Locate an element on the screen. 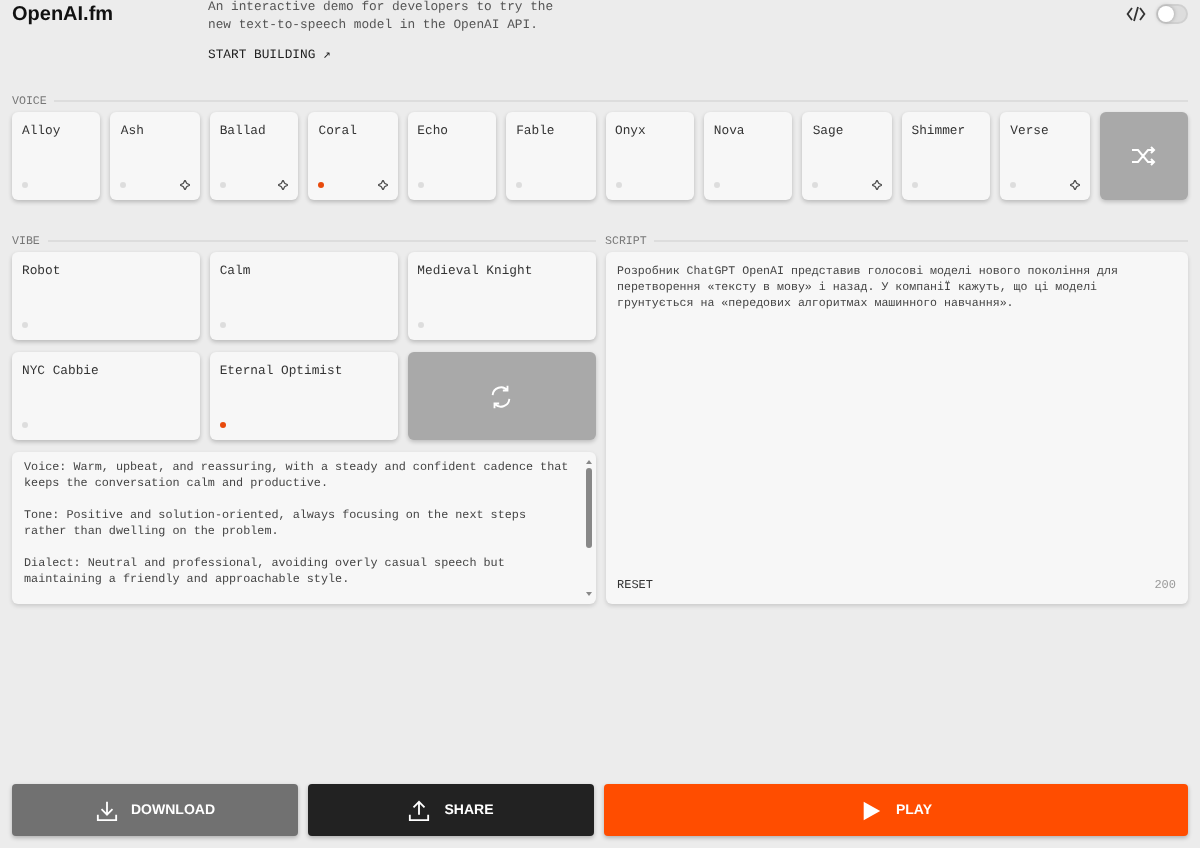 The width and height of the screenshot is (1200, 848). share-icon is located at coordinates (419, 810).